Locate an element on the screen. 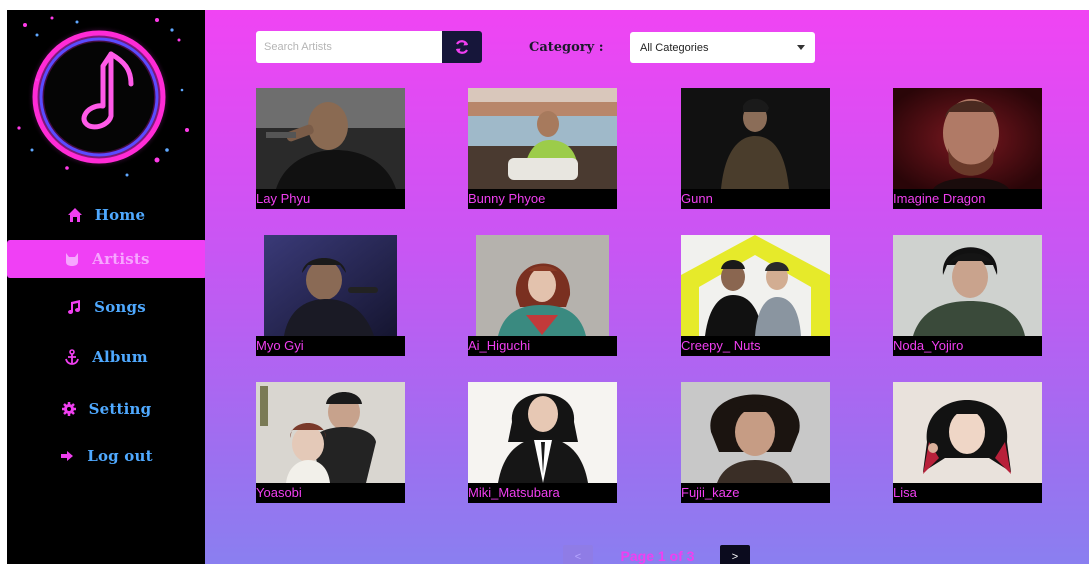 Image resolution: width=1089 pixels, height=564 pixels. artist-card: Miki_Matsubara is located at coordinates (542, 442).